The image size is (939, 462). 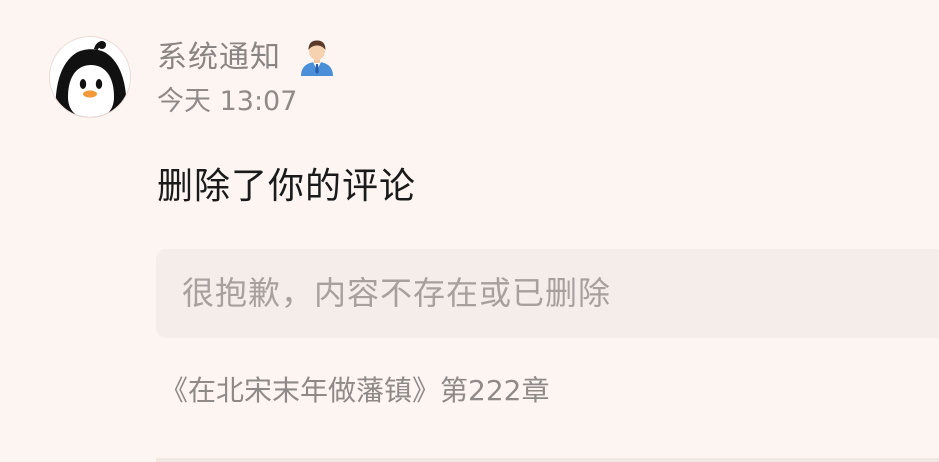 I want to click on sender-header: 系统通知, so click(x=246, y=58).